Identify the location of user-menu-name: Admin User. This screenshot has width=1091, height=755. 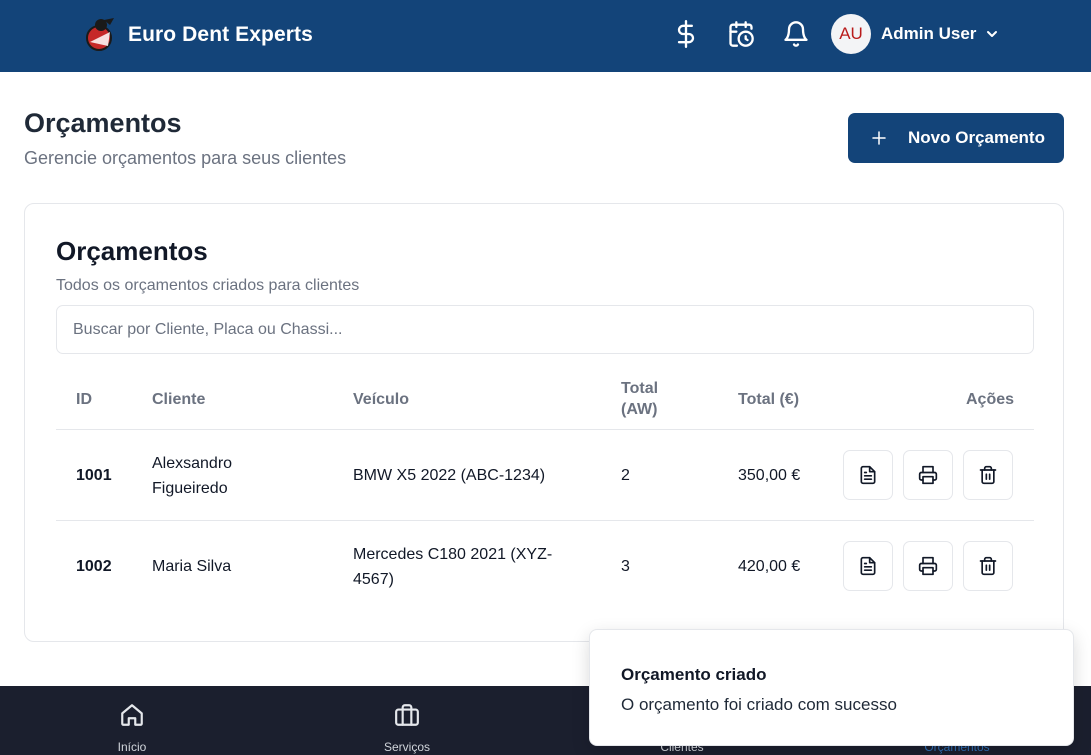
(928, 34).